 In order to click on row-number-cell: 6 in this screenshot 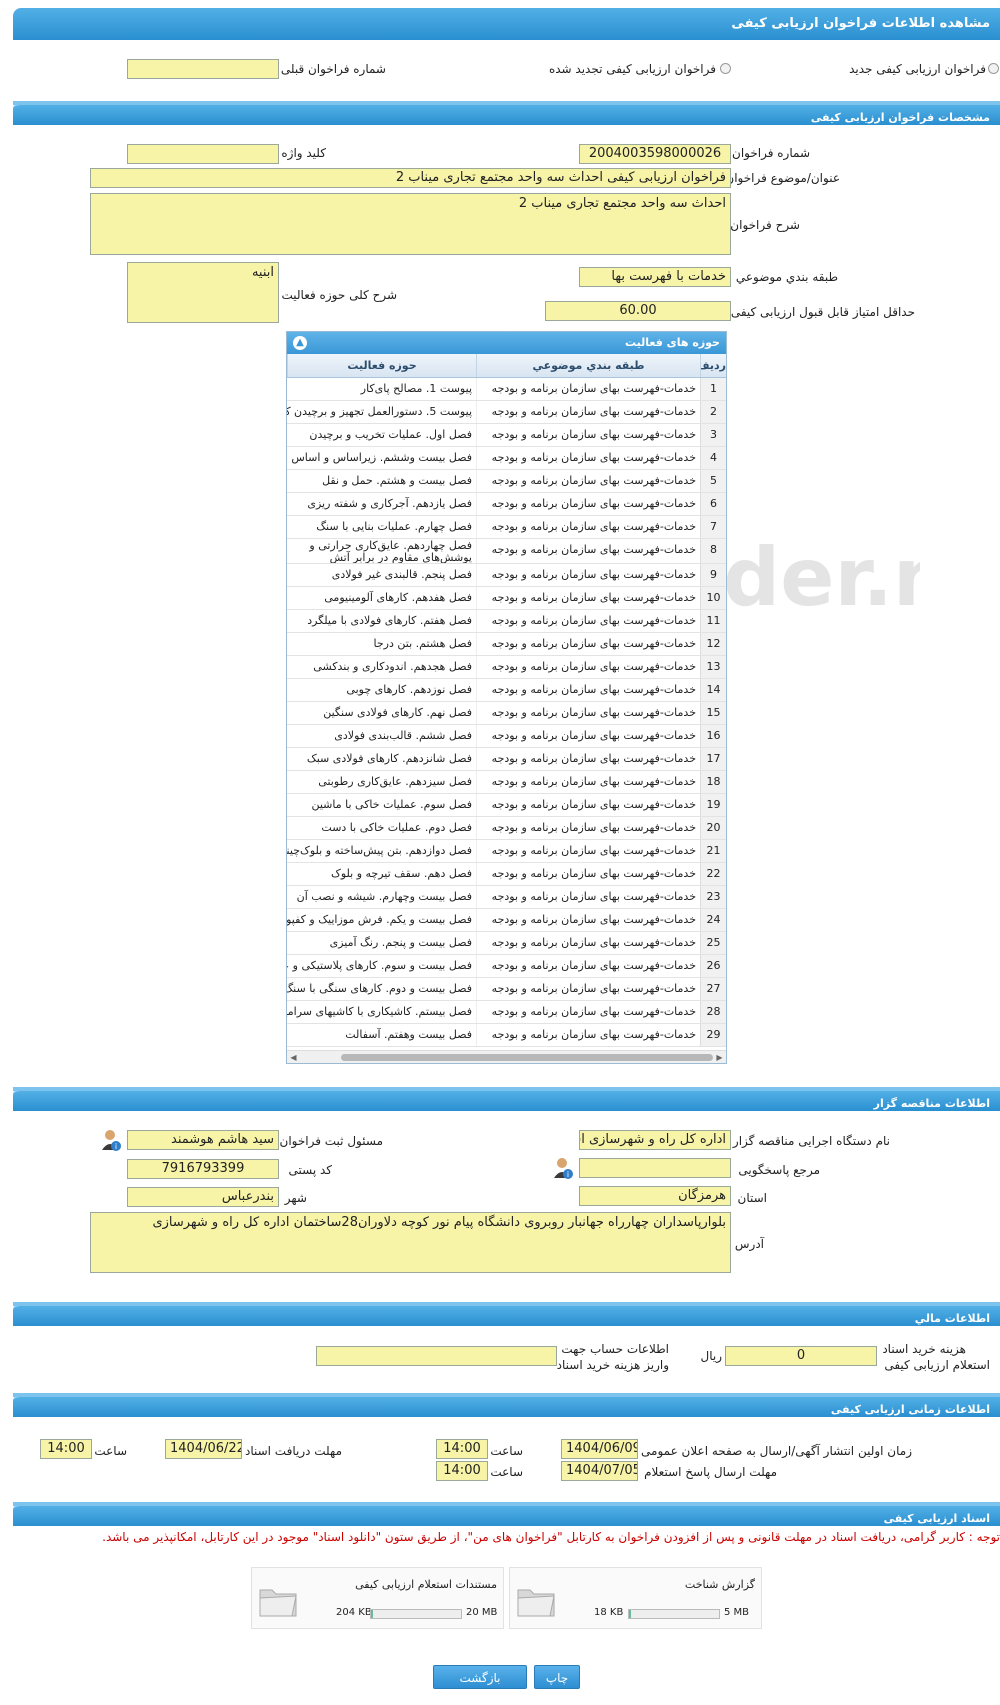, I will do `click(713, 504)`.